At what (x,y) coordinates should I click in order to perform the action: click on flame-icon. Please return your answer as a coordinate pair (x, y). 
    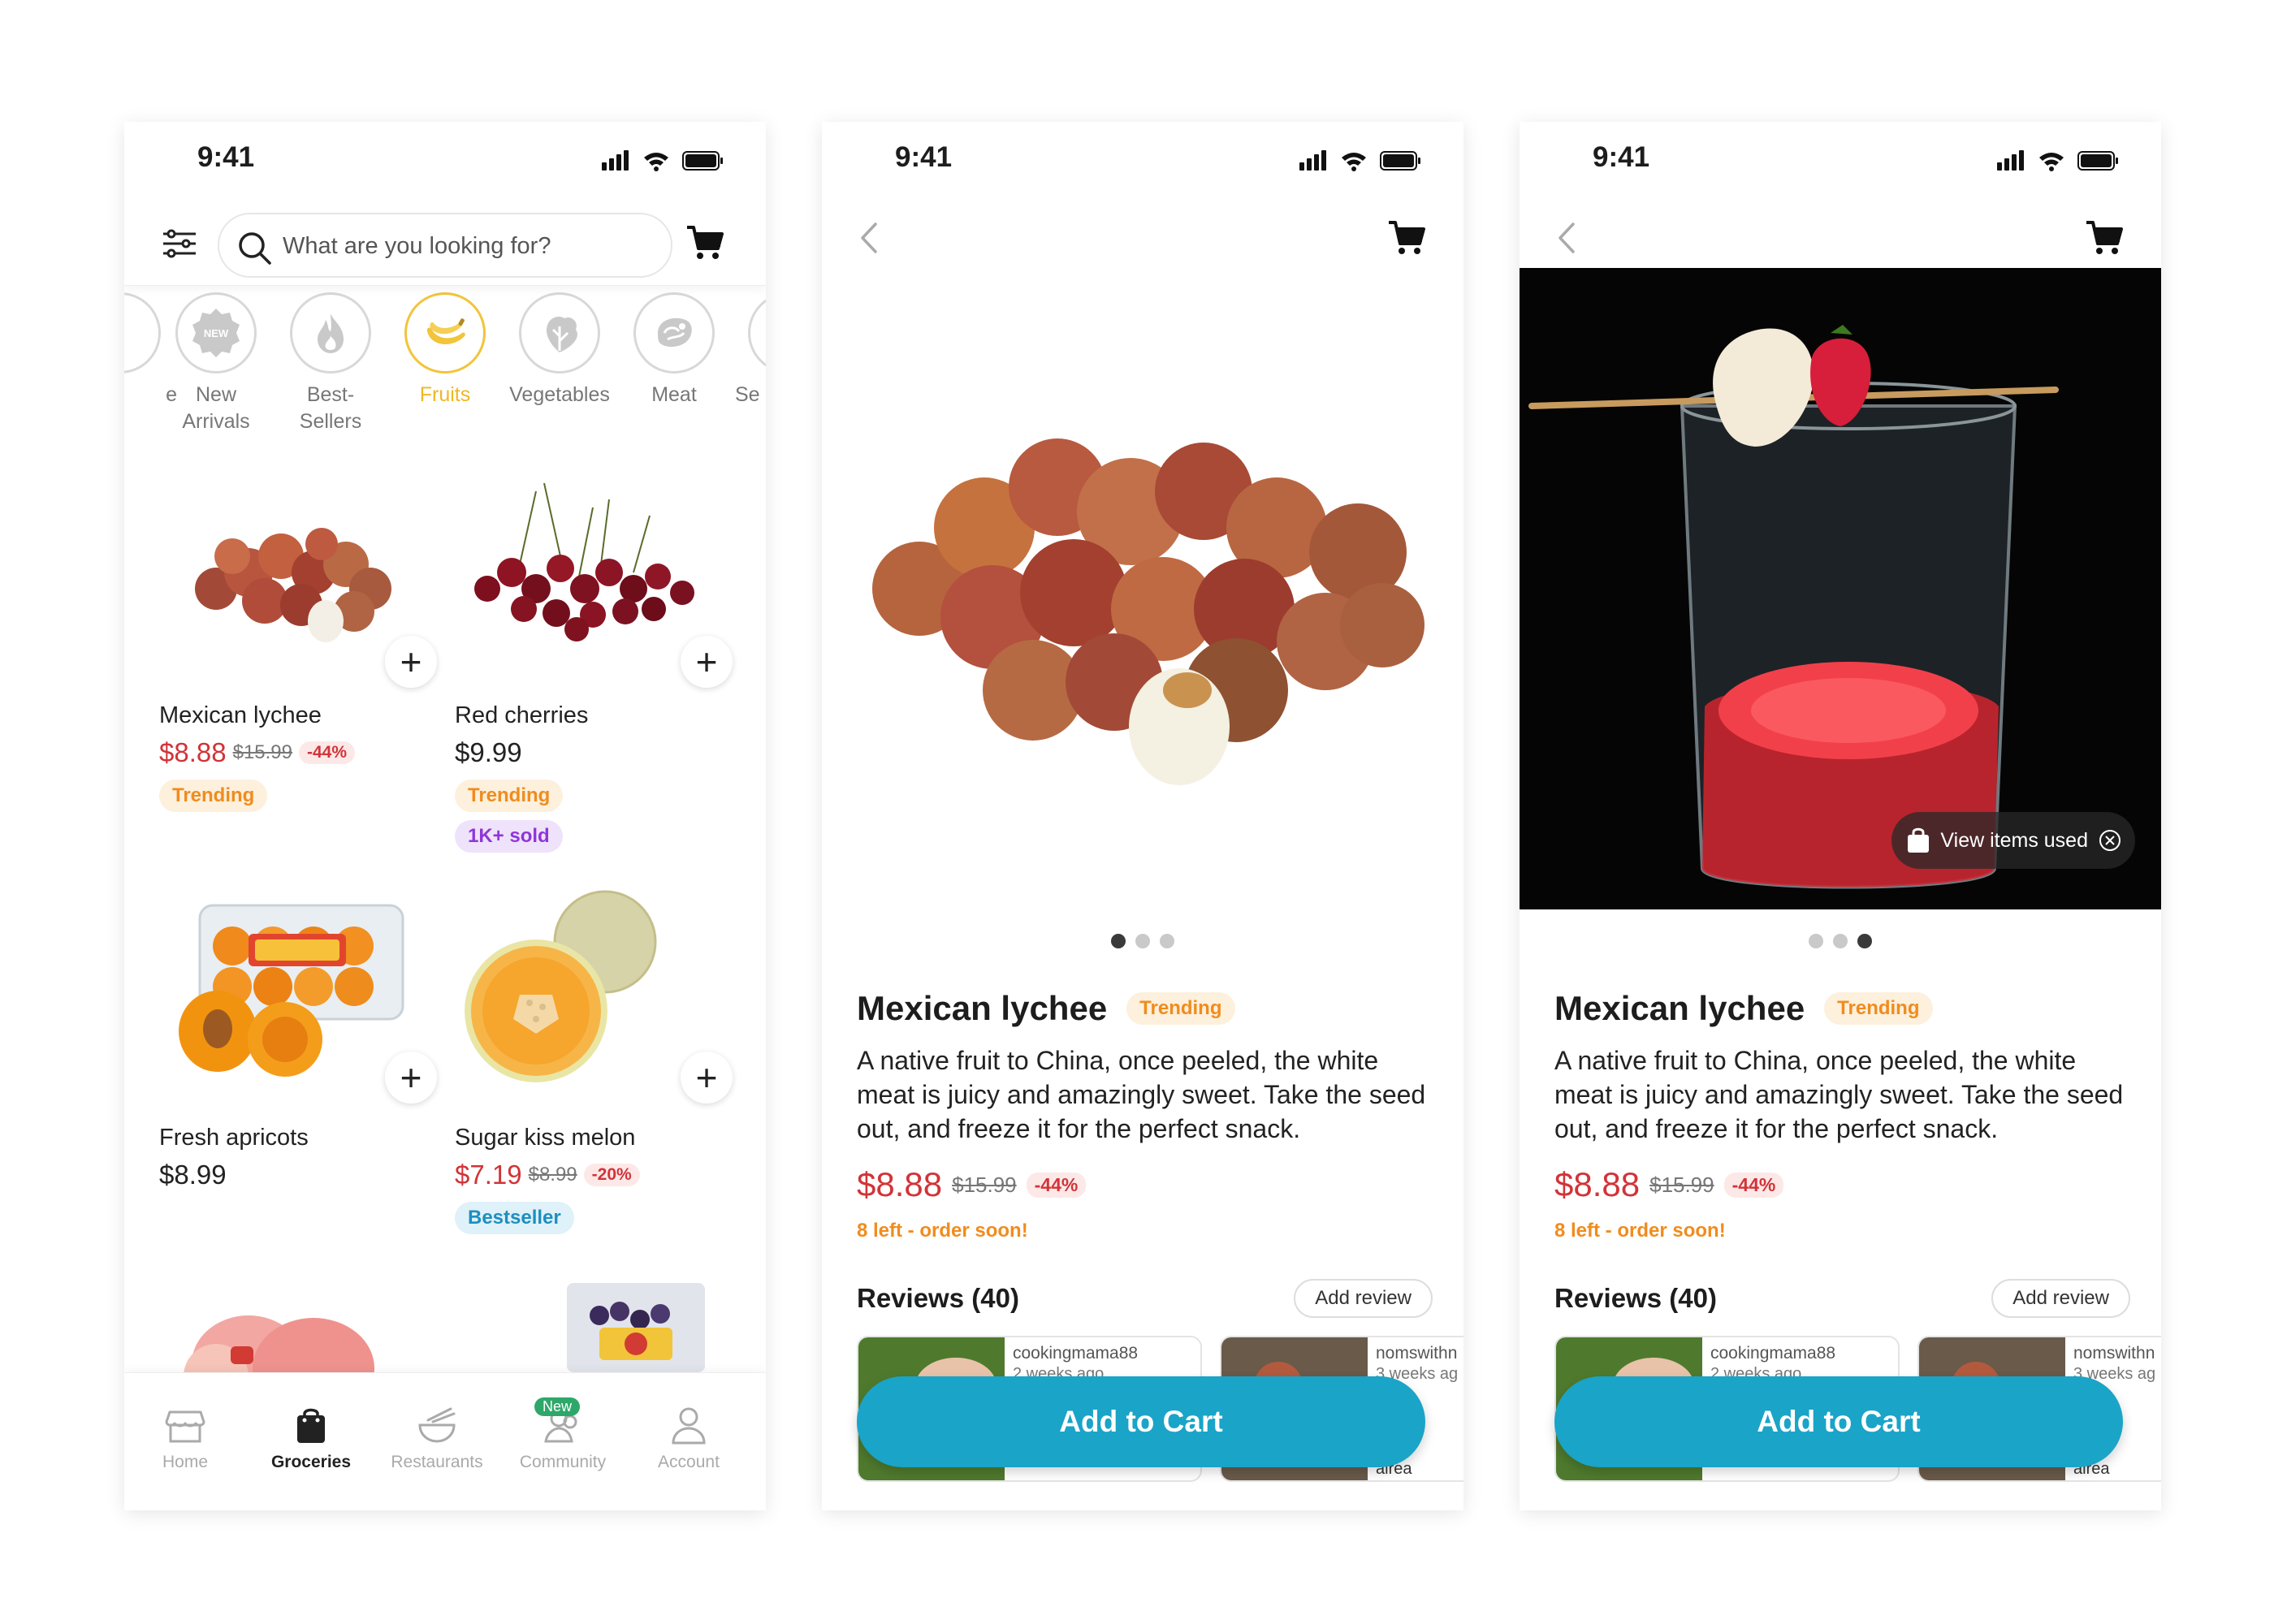
    Looking at the image, I should click on (331, 333).